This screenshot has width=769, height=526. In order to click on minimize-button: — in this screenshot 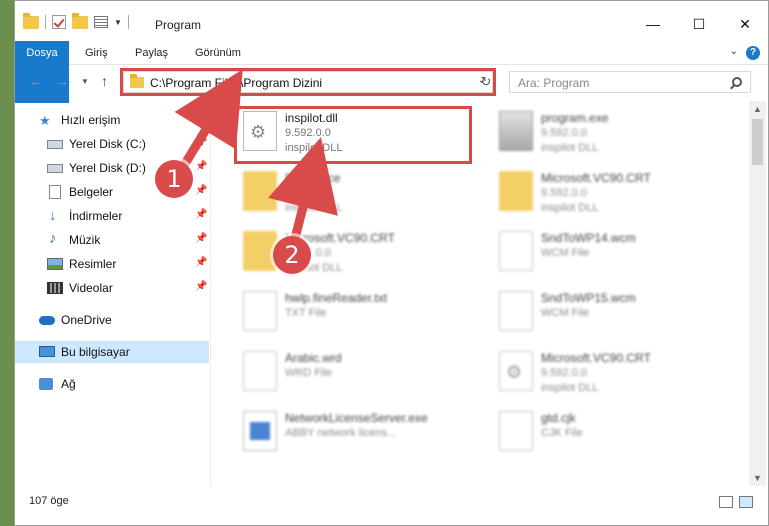, I will do `click(653, 24)`.